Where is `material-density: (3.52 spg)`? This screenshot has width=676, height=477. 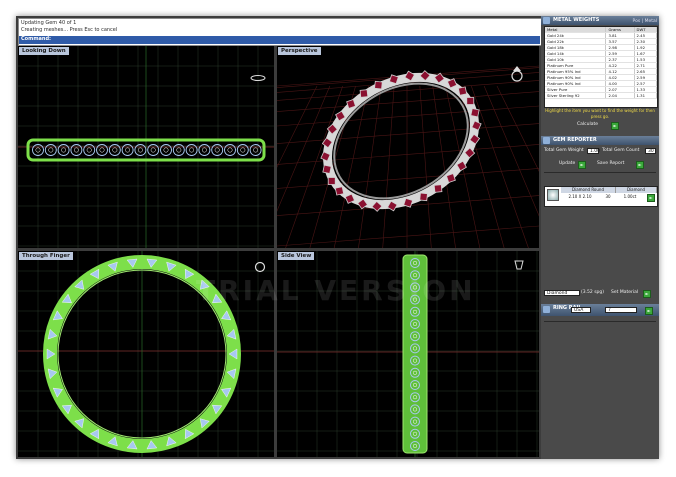 material-density: (3.52 spg) is located at coordinates (593, 292).